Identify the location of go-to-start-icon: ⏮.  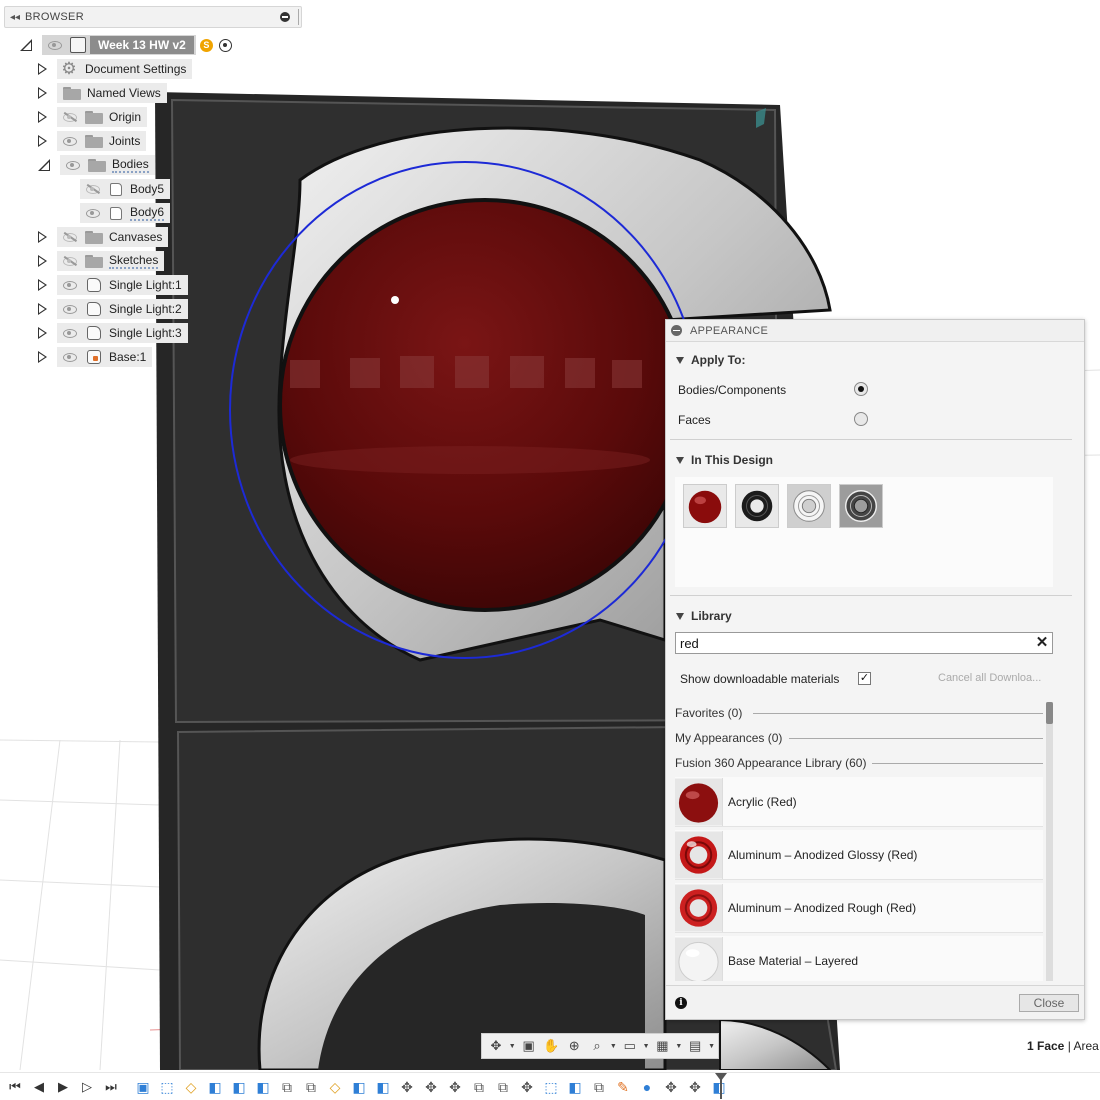
(15, 1087).